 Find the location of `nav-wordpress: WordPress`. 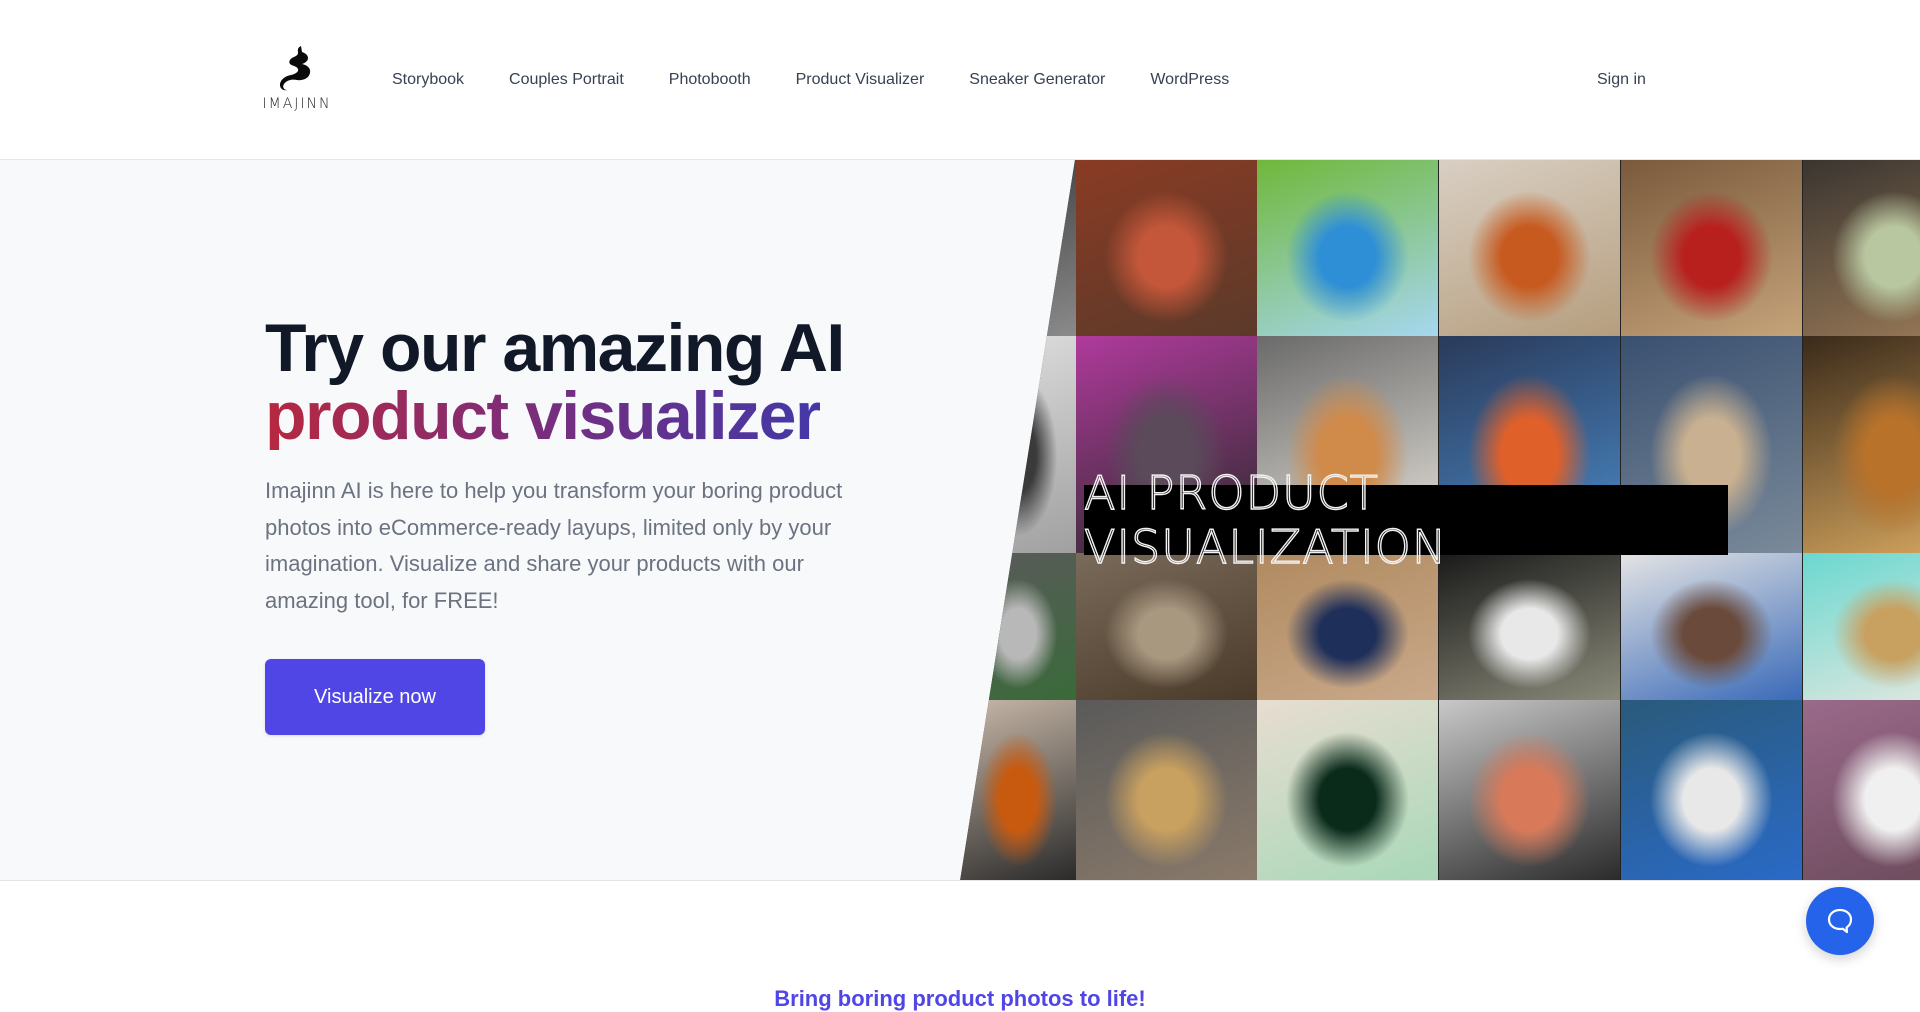

nav-wordpress: WordPress is located at coordinates (1189, 80).